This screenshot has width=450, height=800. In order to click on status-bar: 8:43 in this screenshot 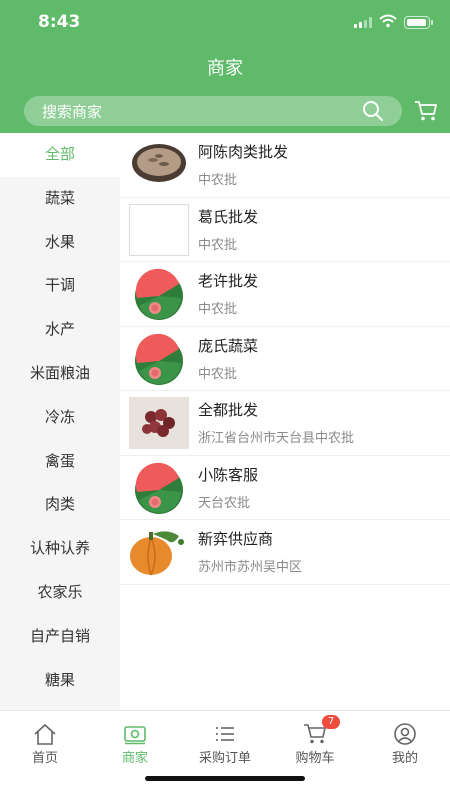, I will do `click(225, 22)`.